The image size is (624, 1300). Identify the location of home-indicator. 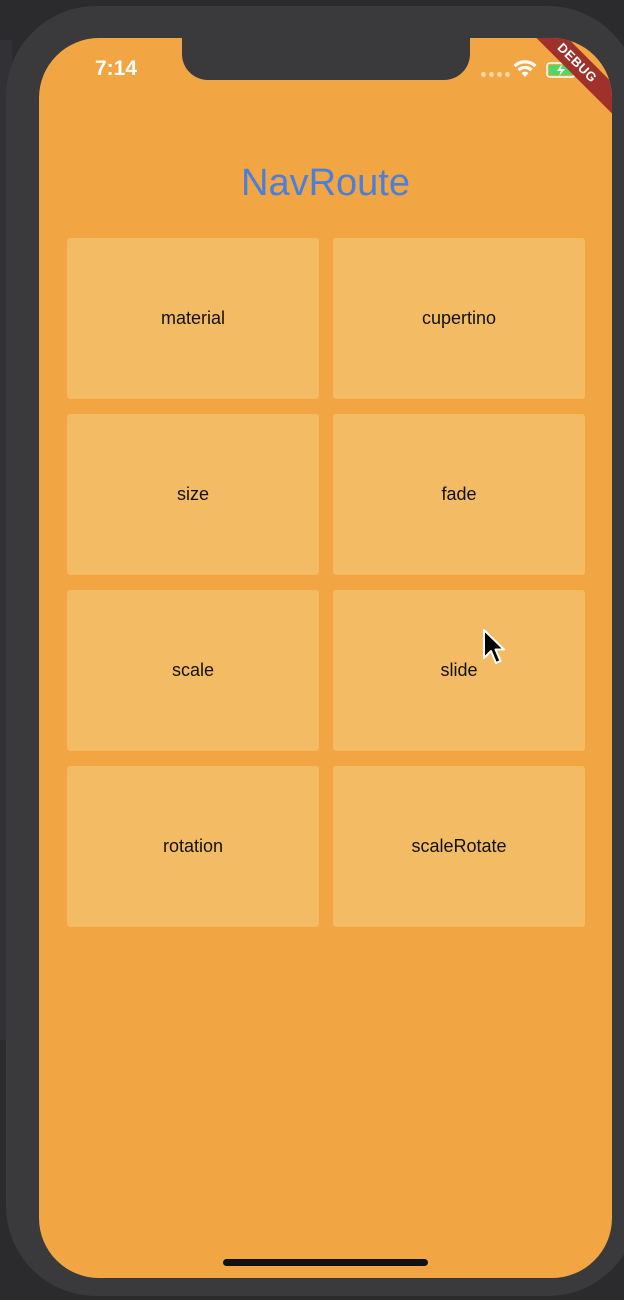
(325, 1262).